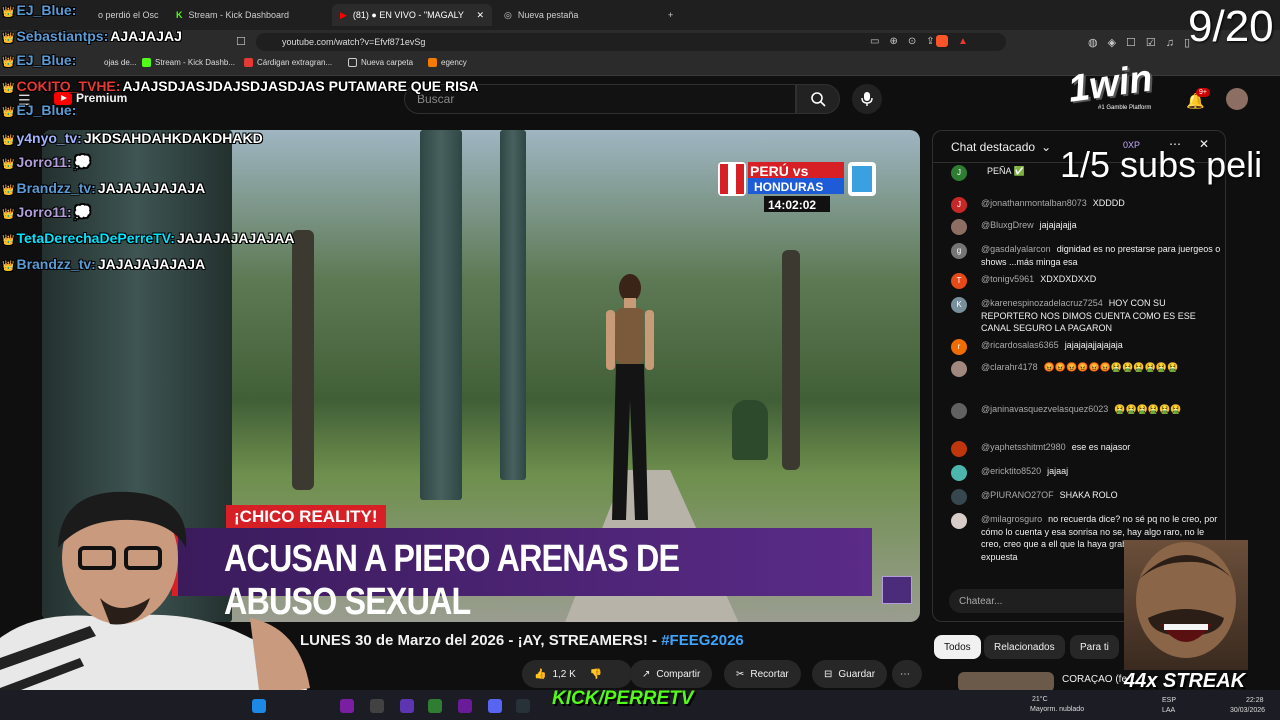 This screenshot has width=1280, height=720. What do you see at coordinates (1094, 647) in the screenshot?
I see `chip-para-ti: Para ti` at bounding box center [1094, 647].